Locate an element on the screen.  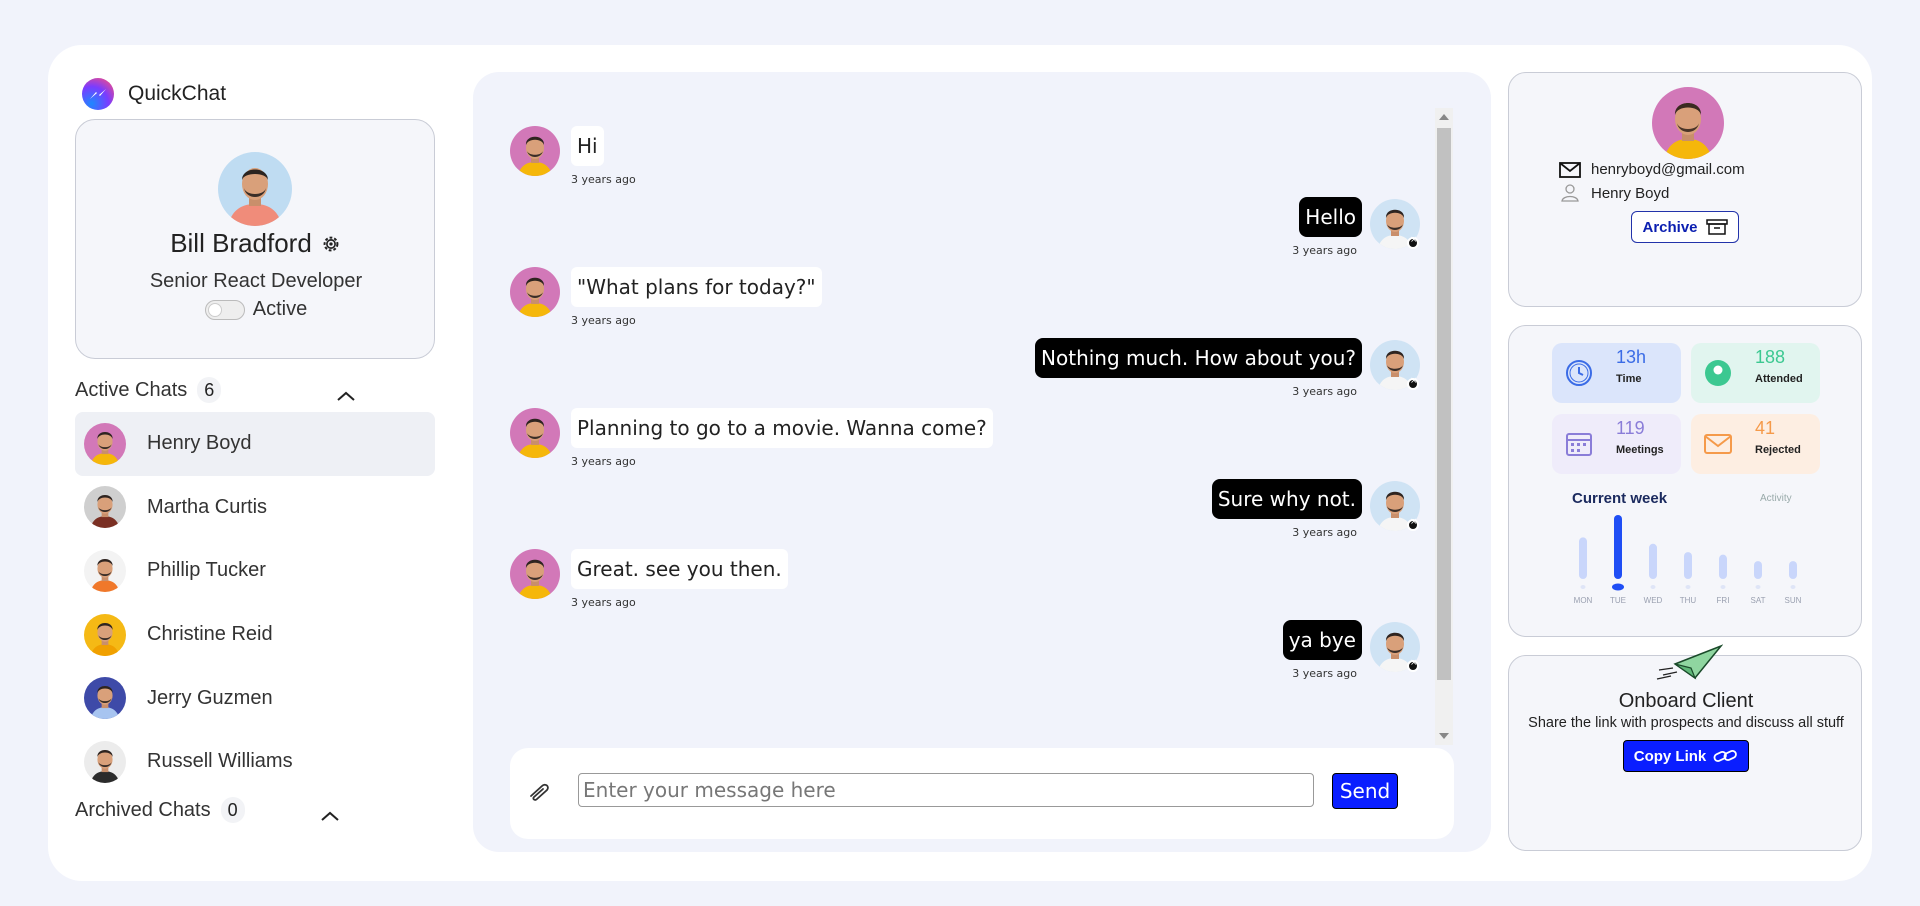
stat-tile: 41 Rejected is located at coordinates (1755, 444).